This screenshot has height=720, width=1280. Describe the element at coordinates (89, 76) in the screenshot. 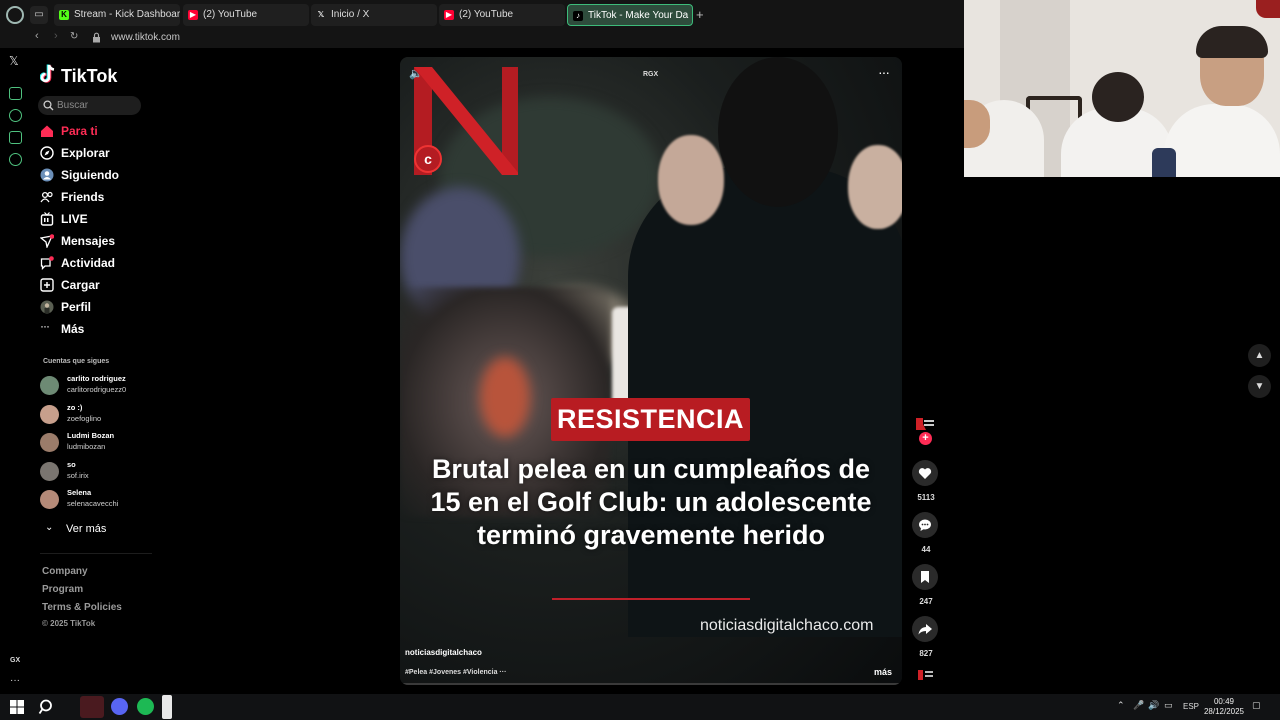

I see `tiktok-wordmark: TikTok` at that location.